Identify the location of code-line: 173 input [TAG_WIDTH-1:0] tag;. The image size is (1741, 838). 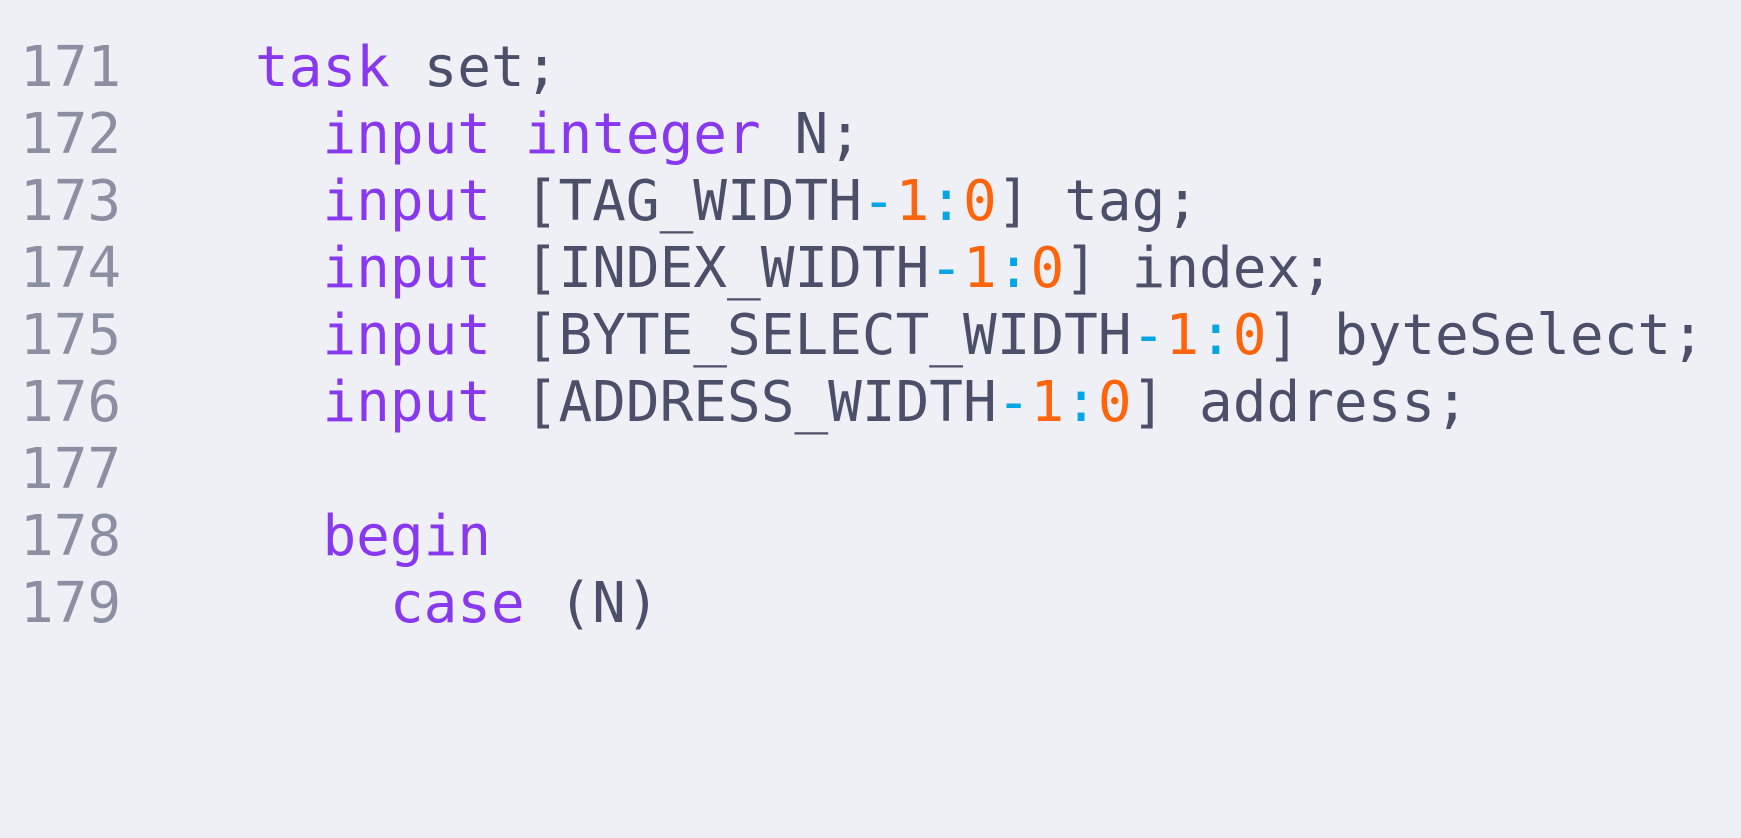
(599, 201).